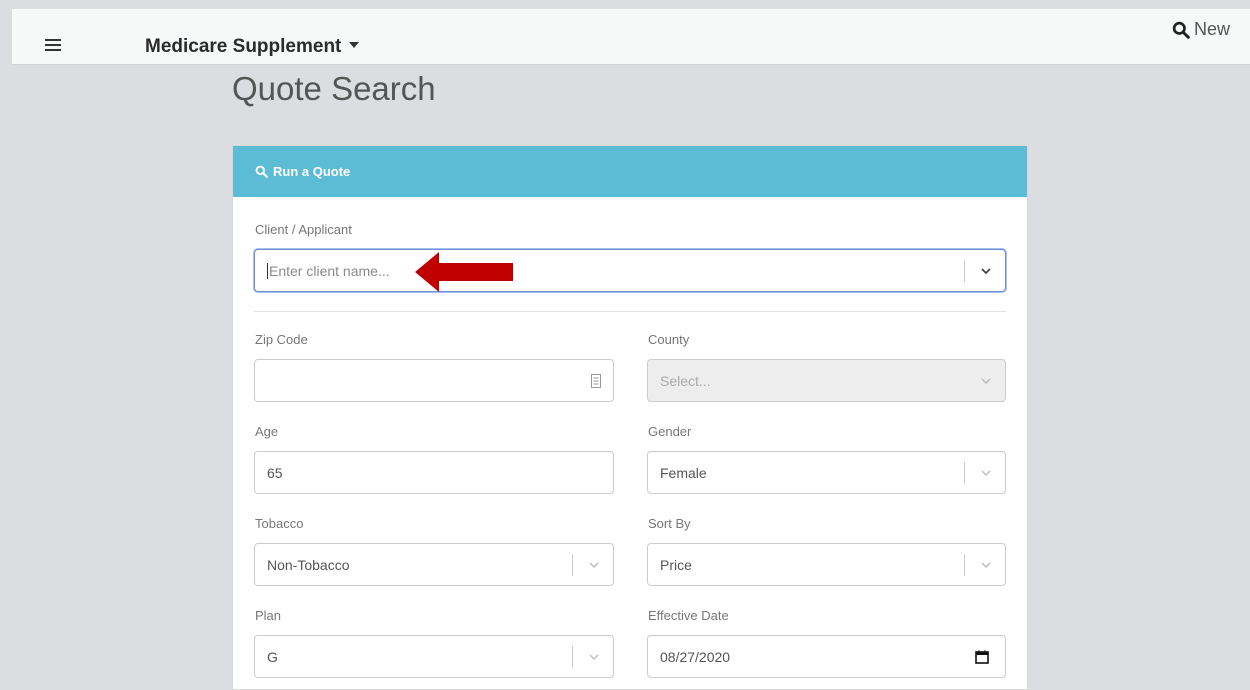 The width and height of the screenshot is (1250, 690). I want to click on page-title: Quote Search, so click(334, 88).